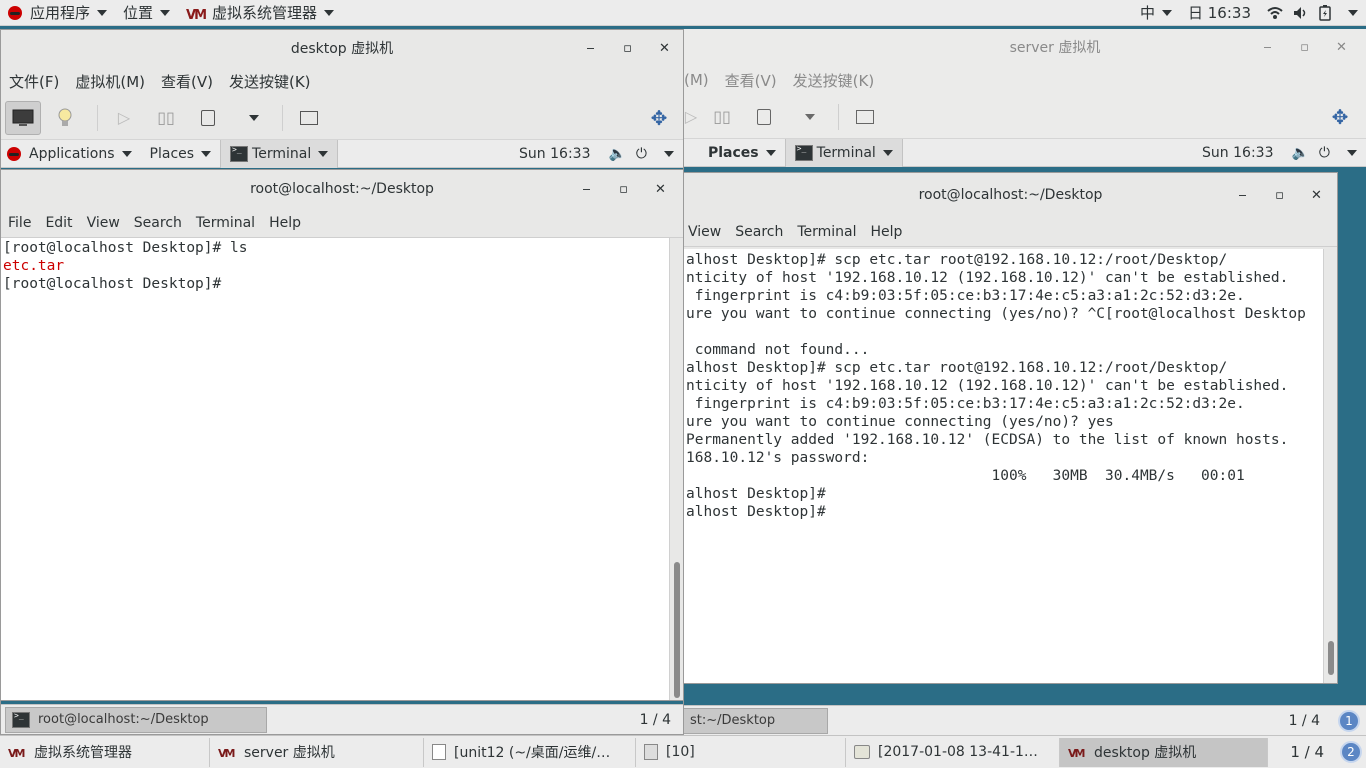  Describe the element at coordinates (1156, 13) in the screenshot. I see `input-method-menu: 中` at that location.